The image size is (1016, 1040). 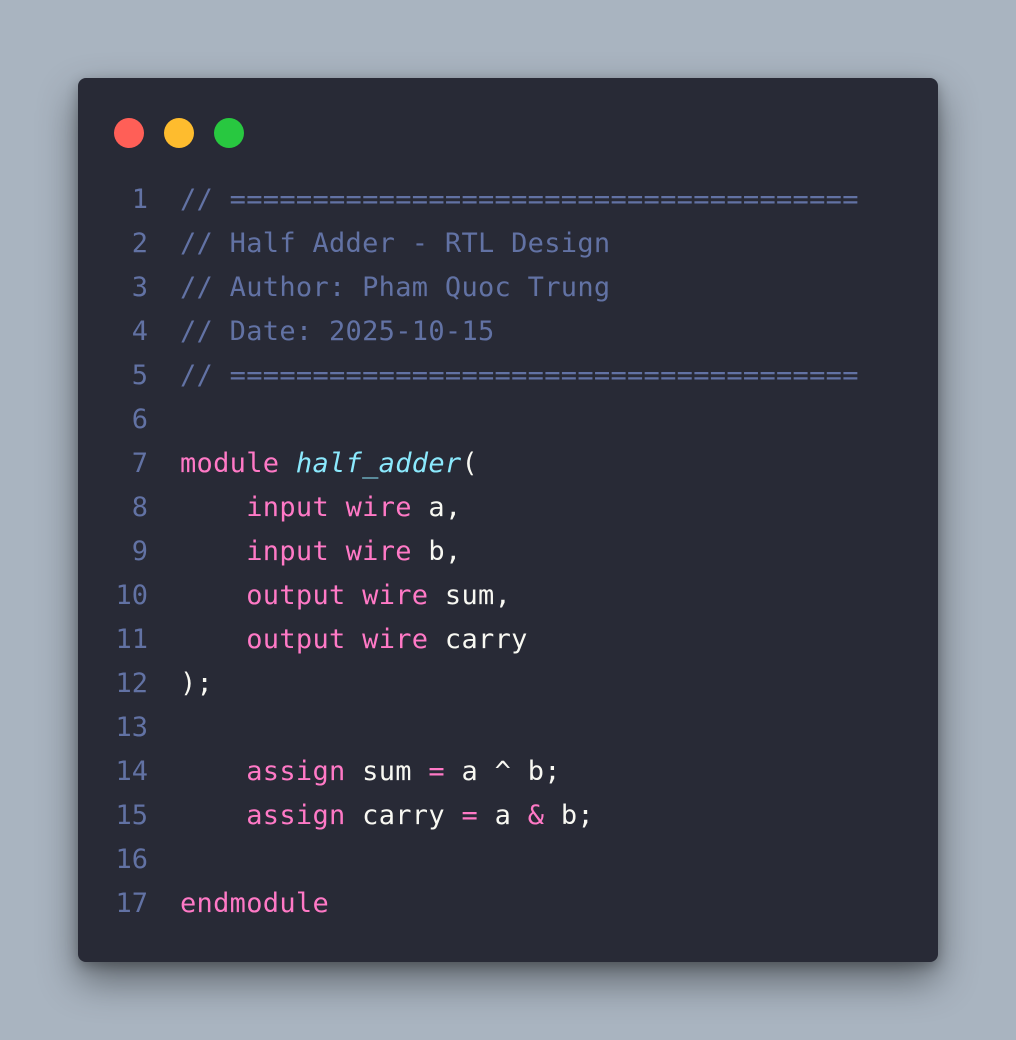 I want to click on line-number: 6, so click(x=139, y=419).